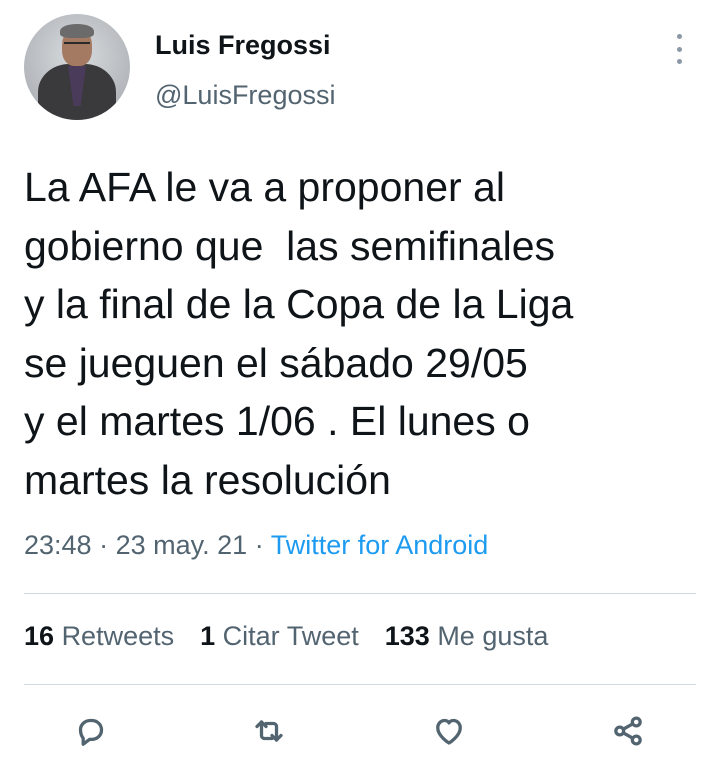  I want to click on like-button, so click(449, 731).